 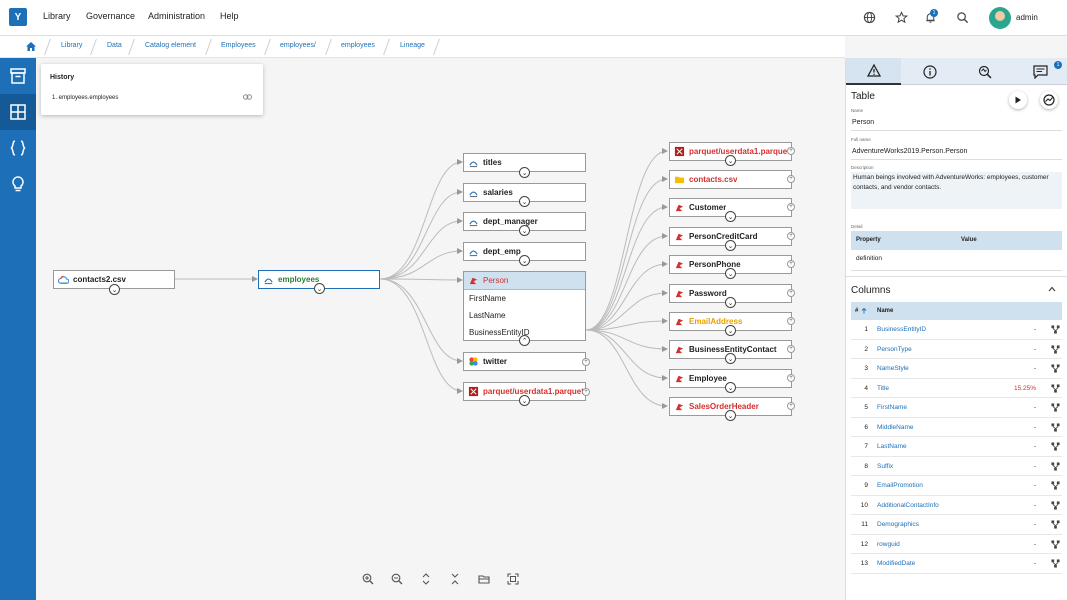 What do you see at coordinates (1040, 71) in the screenshot?
I see `tab-notes: 1` at bounding box center [1040, 71].